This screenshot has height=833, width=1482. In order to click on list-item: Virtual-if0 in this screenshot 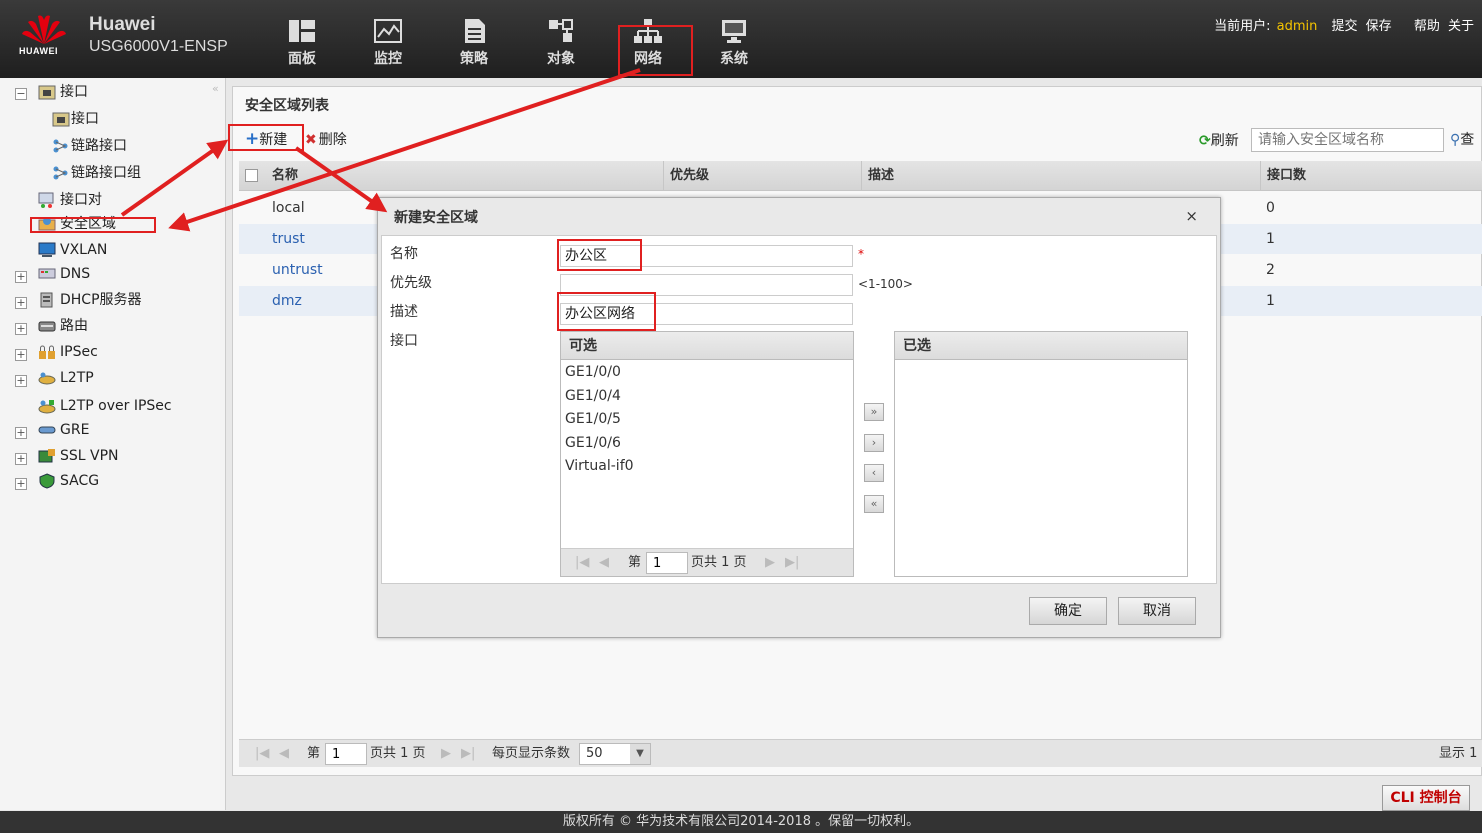, I will do `click(599, 466)`.